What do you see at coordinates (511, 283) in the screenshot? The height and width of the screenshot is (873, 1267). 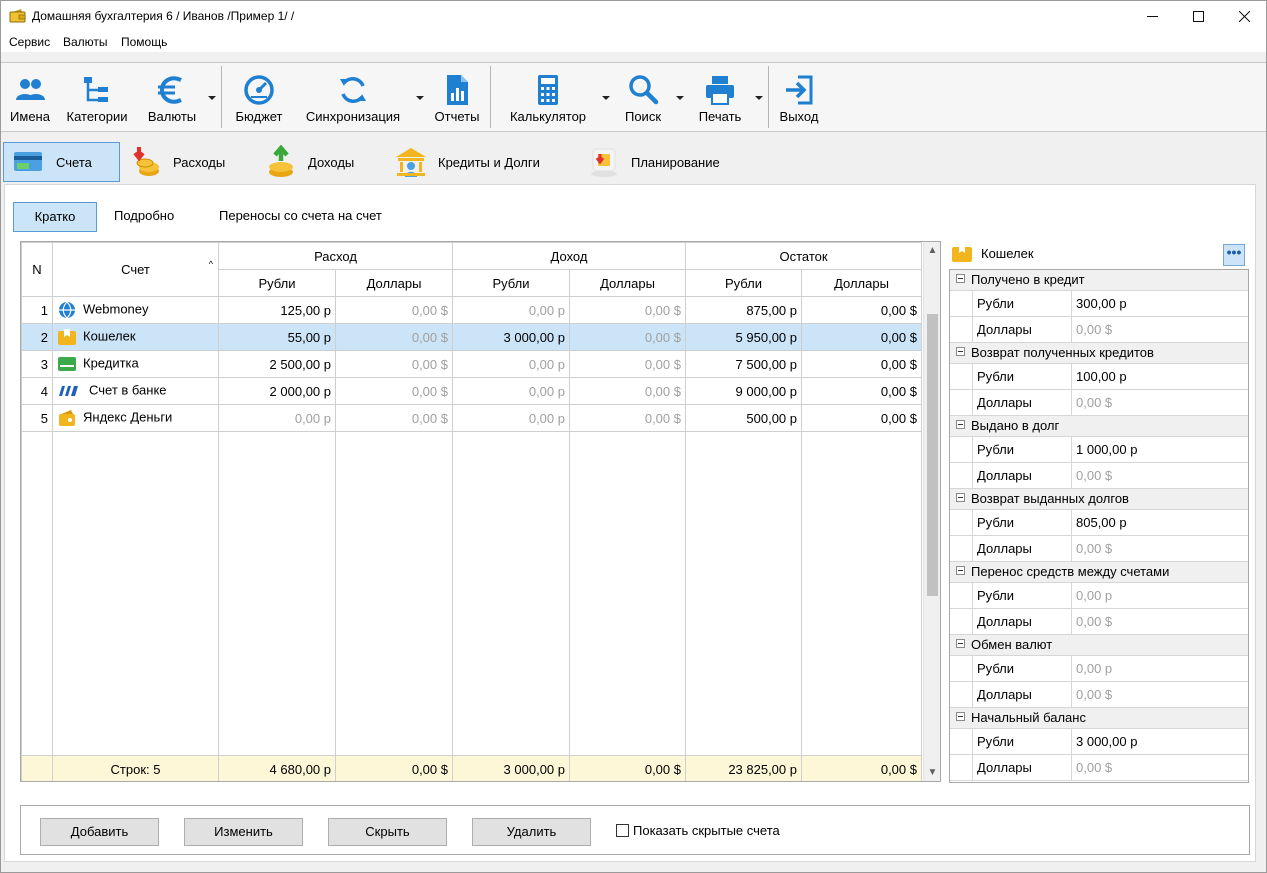 I see `col-inc-rub-header: Рубли` at bounding box center [511, 283].